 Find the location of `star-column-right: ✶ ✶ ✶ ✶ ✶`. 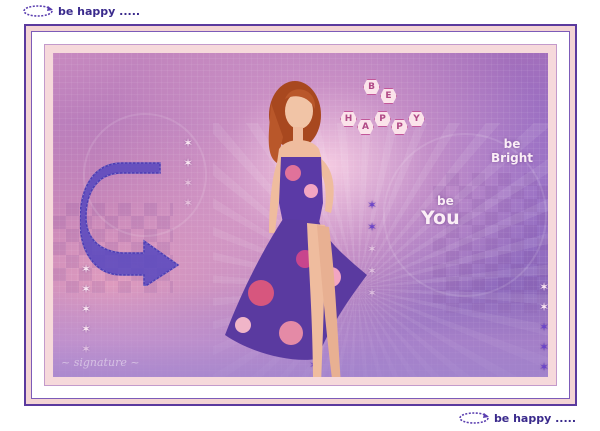

star-column-right: ✶ ✶ ✶ ✶ ✶ is located at coordinates (543, 327).